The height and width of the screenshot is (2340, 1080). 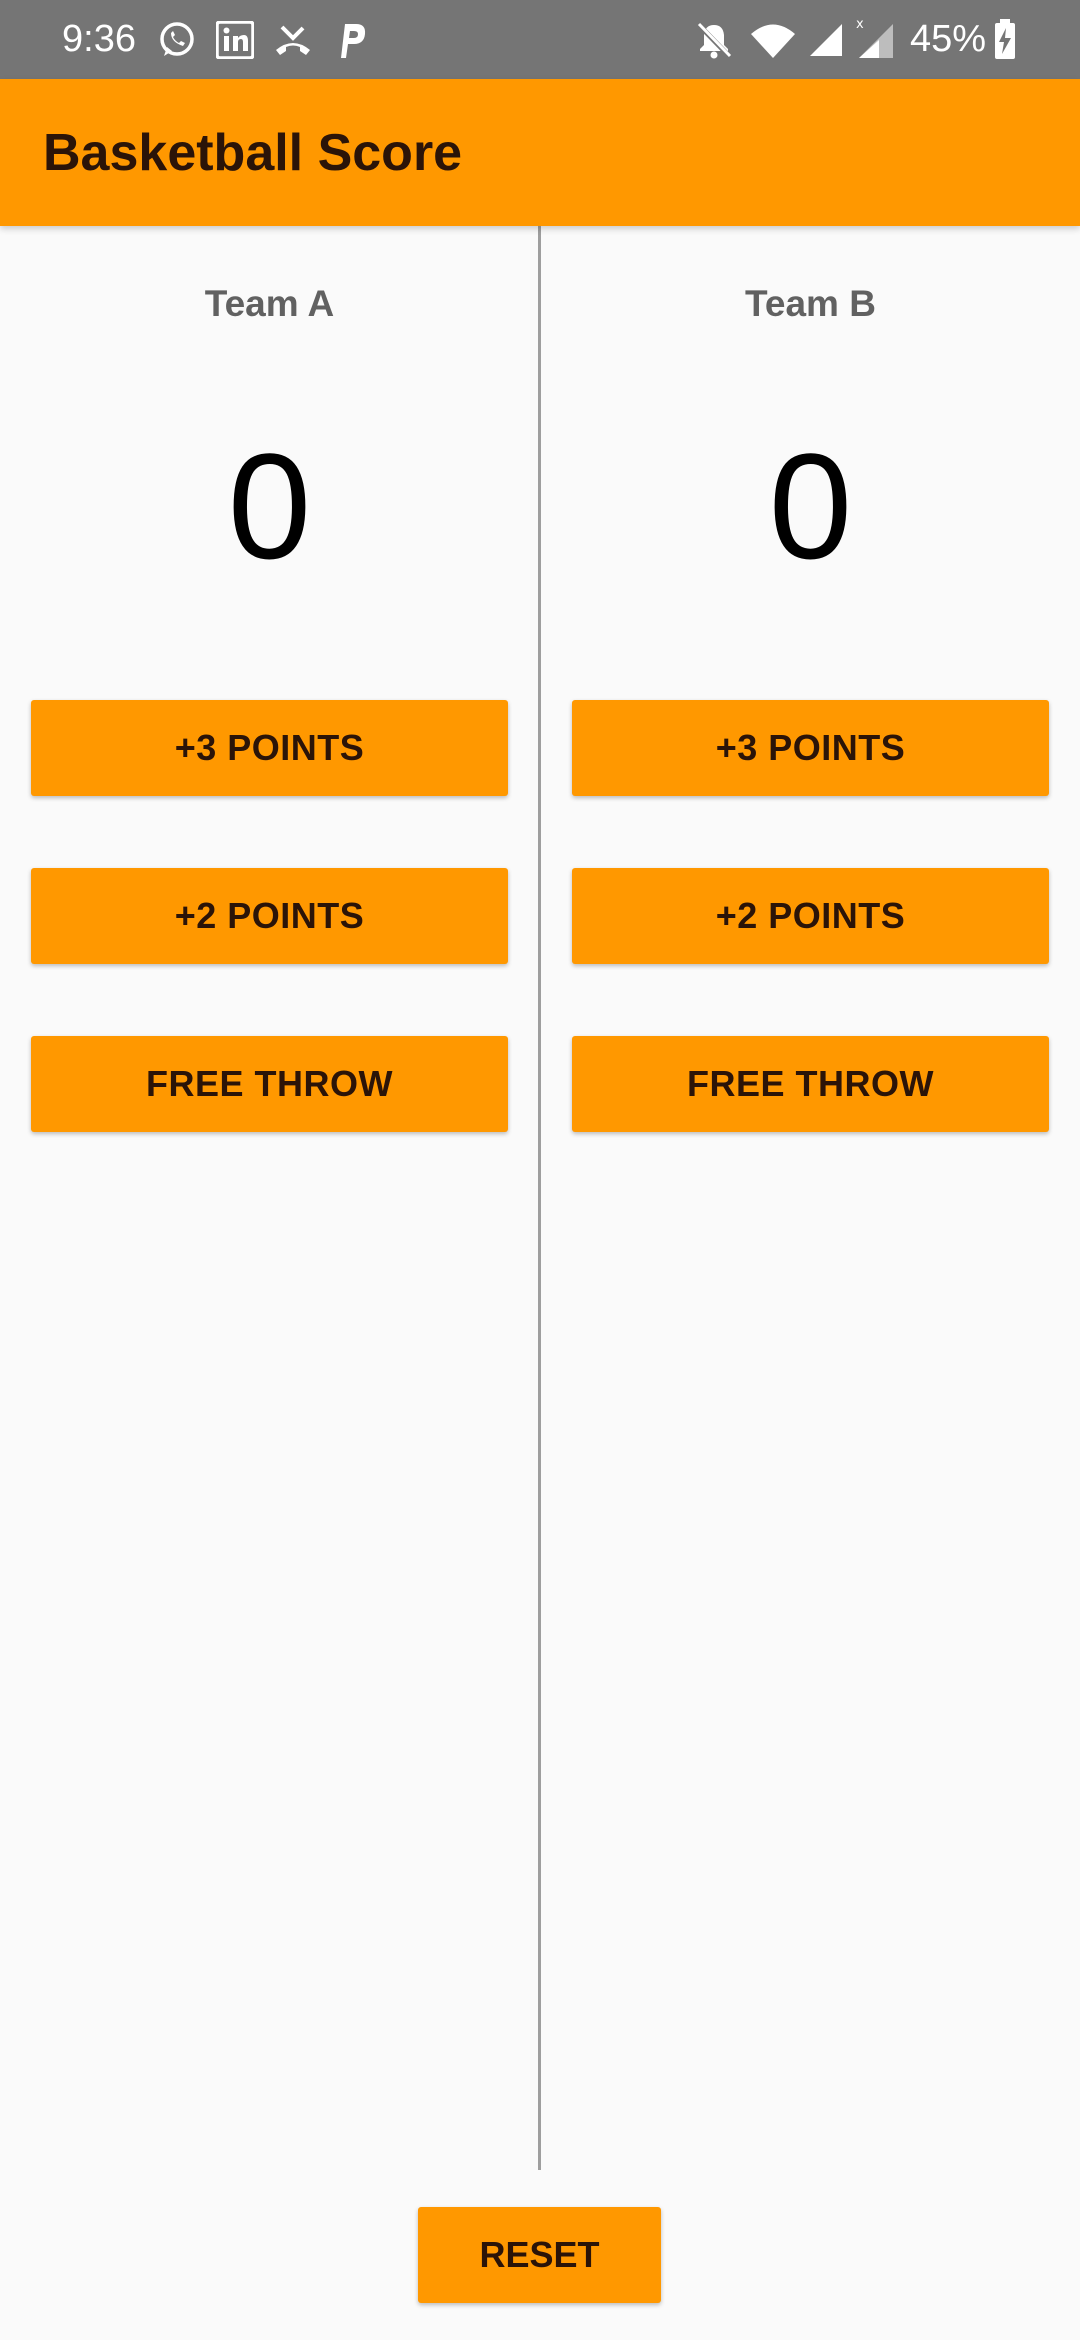 I want to click on battery-percentage: 45%, so click(x=948, y=39).